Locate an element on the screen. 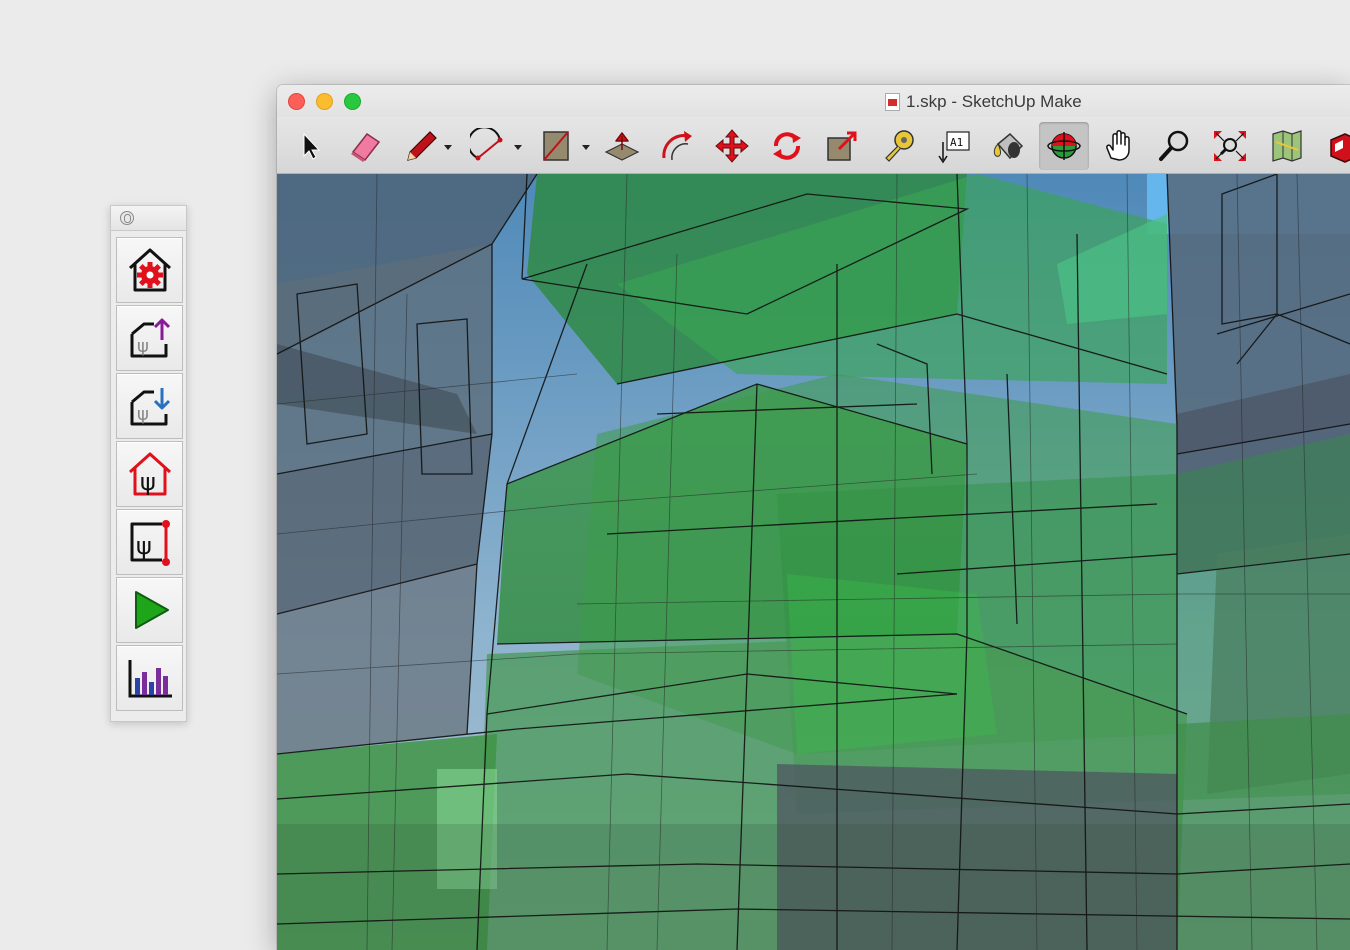 This screenshot has height=950, width=1350. palette-psi-house-button: ψ is located at coordinates (149, 474).